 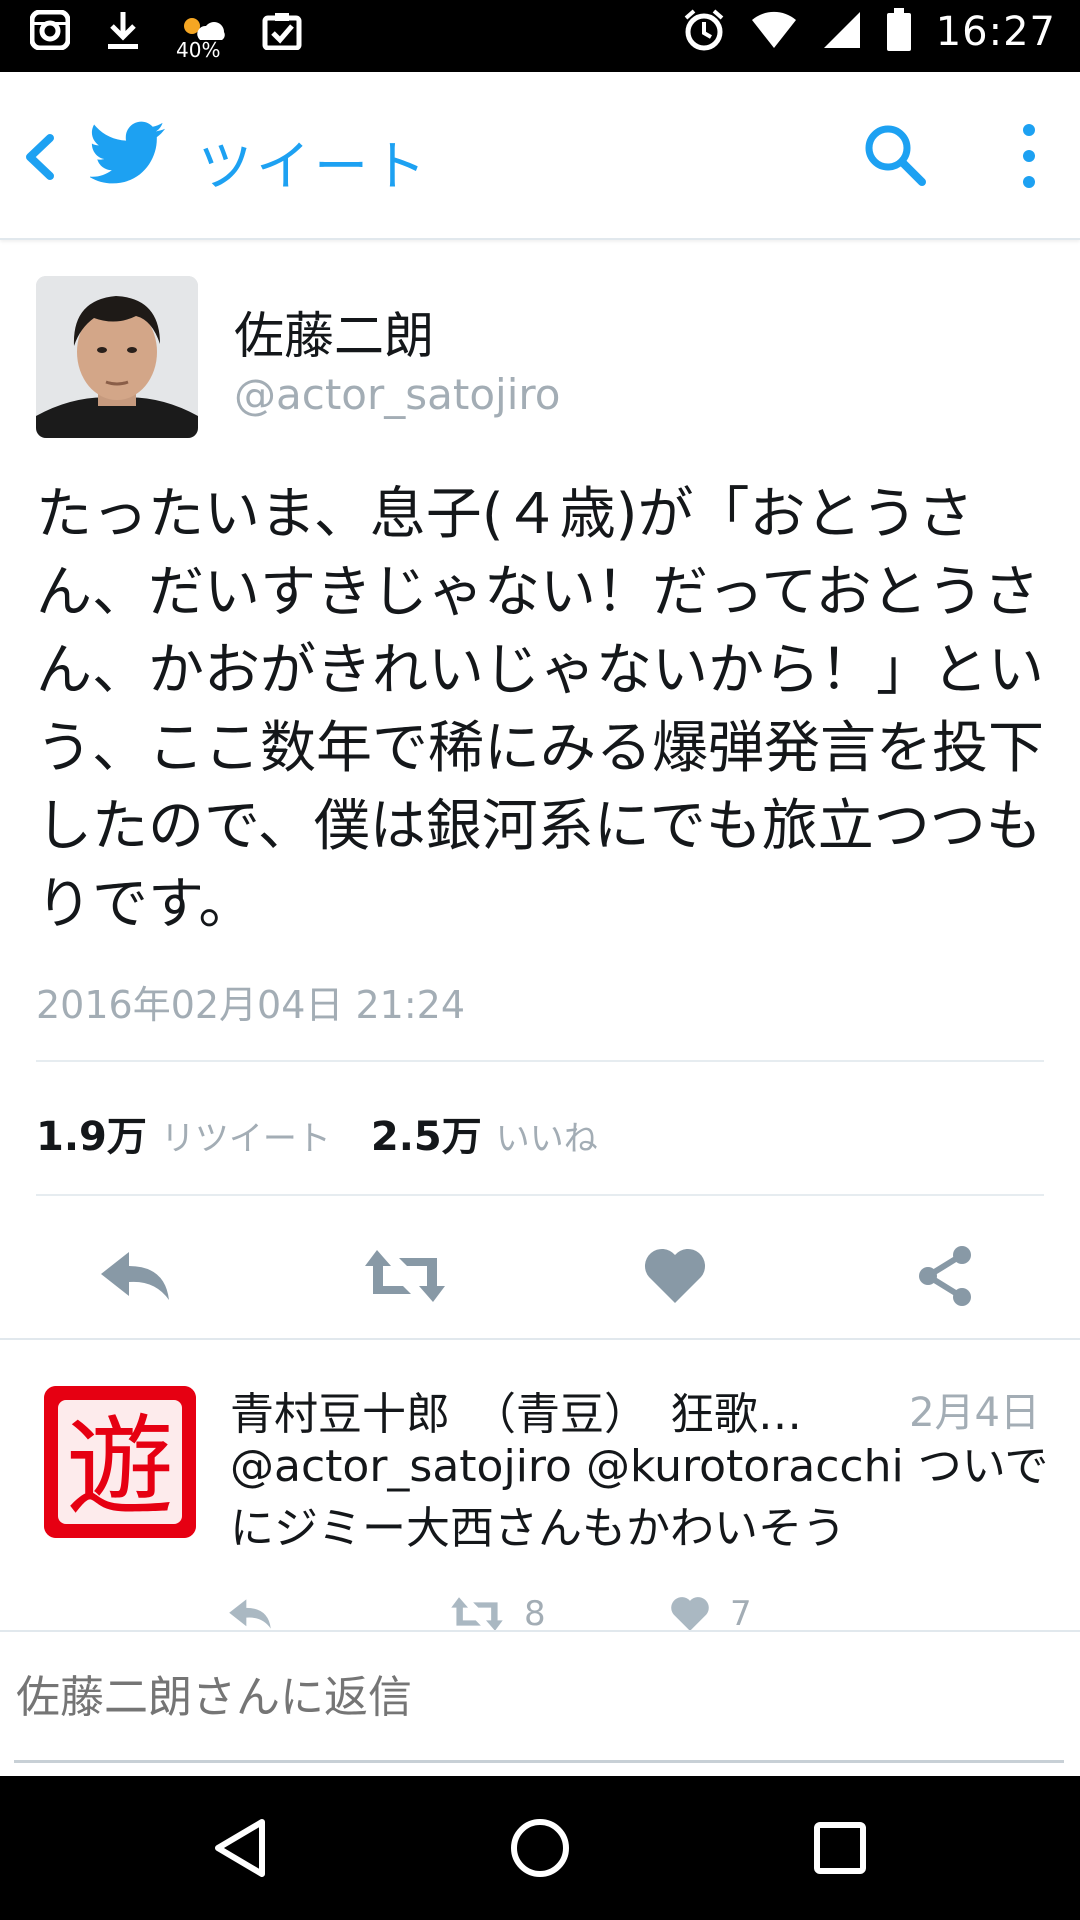 I want to click on twitter-bird-icon, so click(x=127, y=153).